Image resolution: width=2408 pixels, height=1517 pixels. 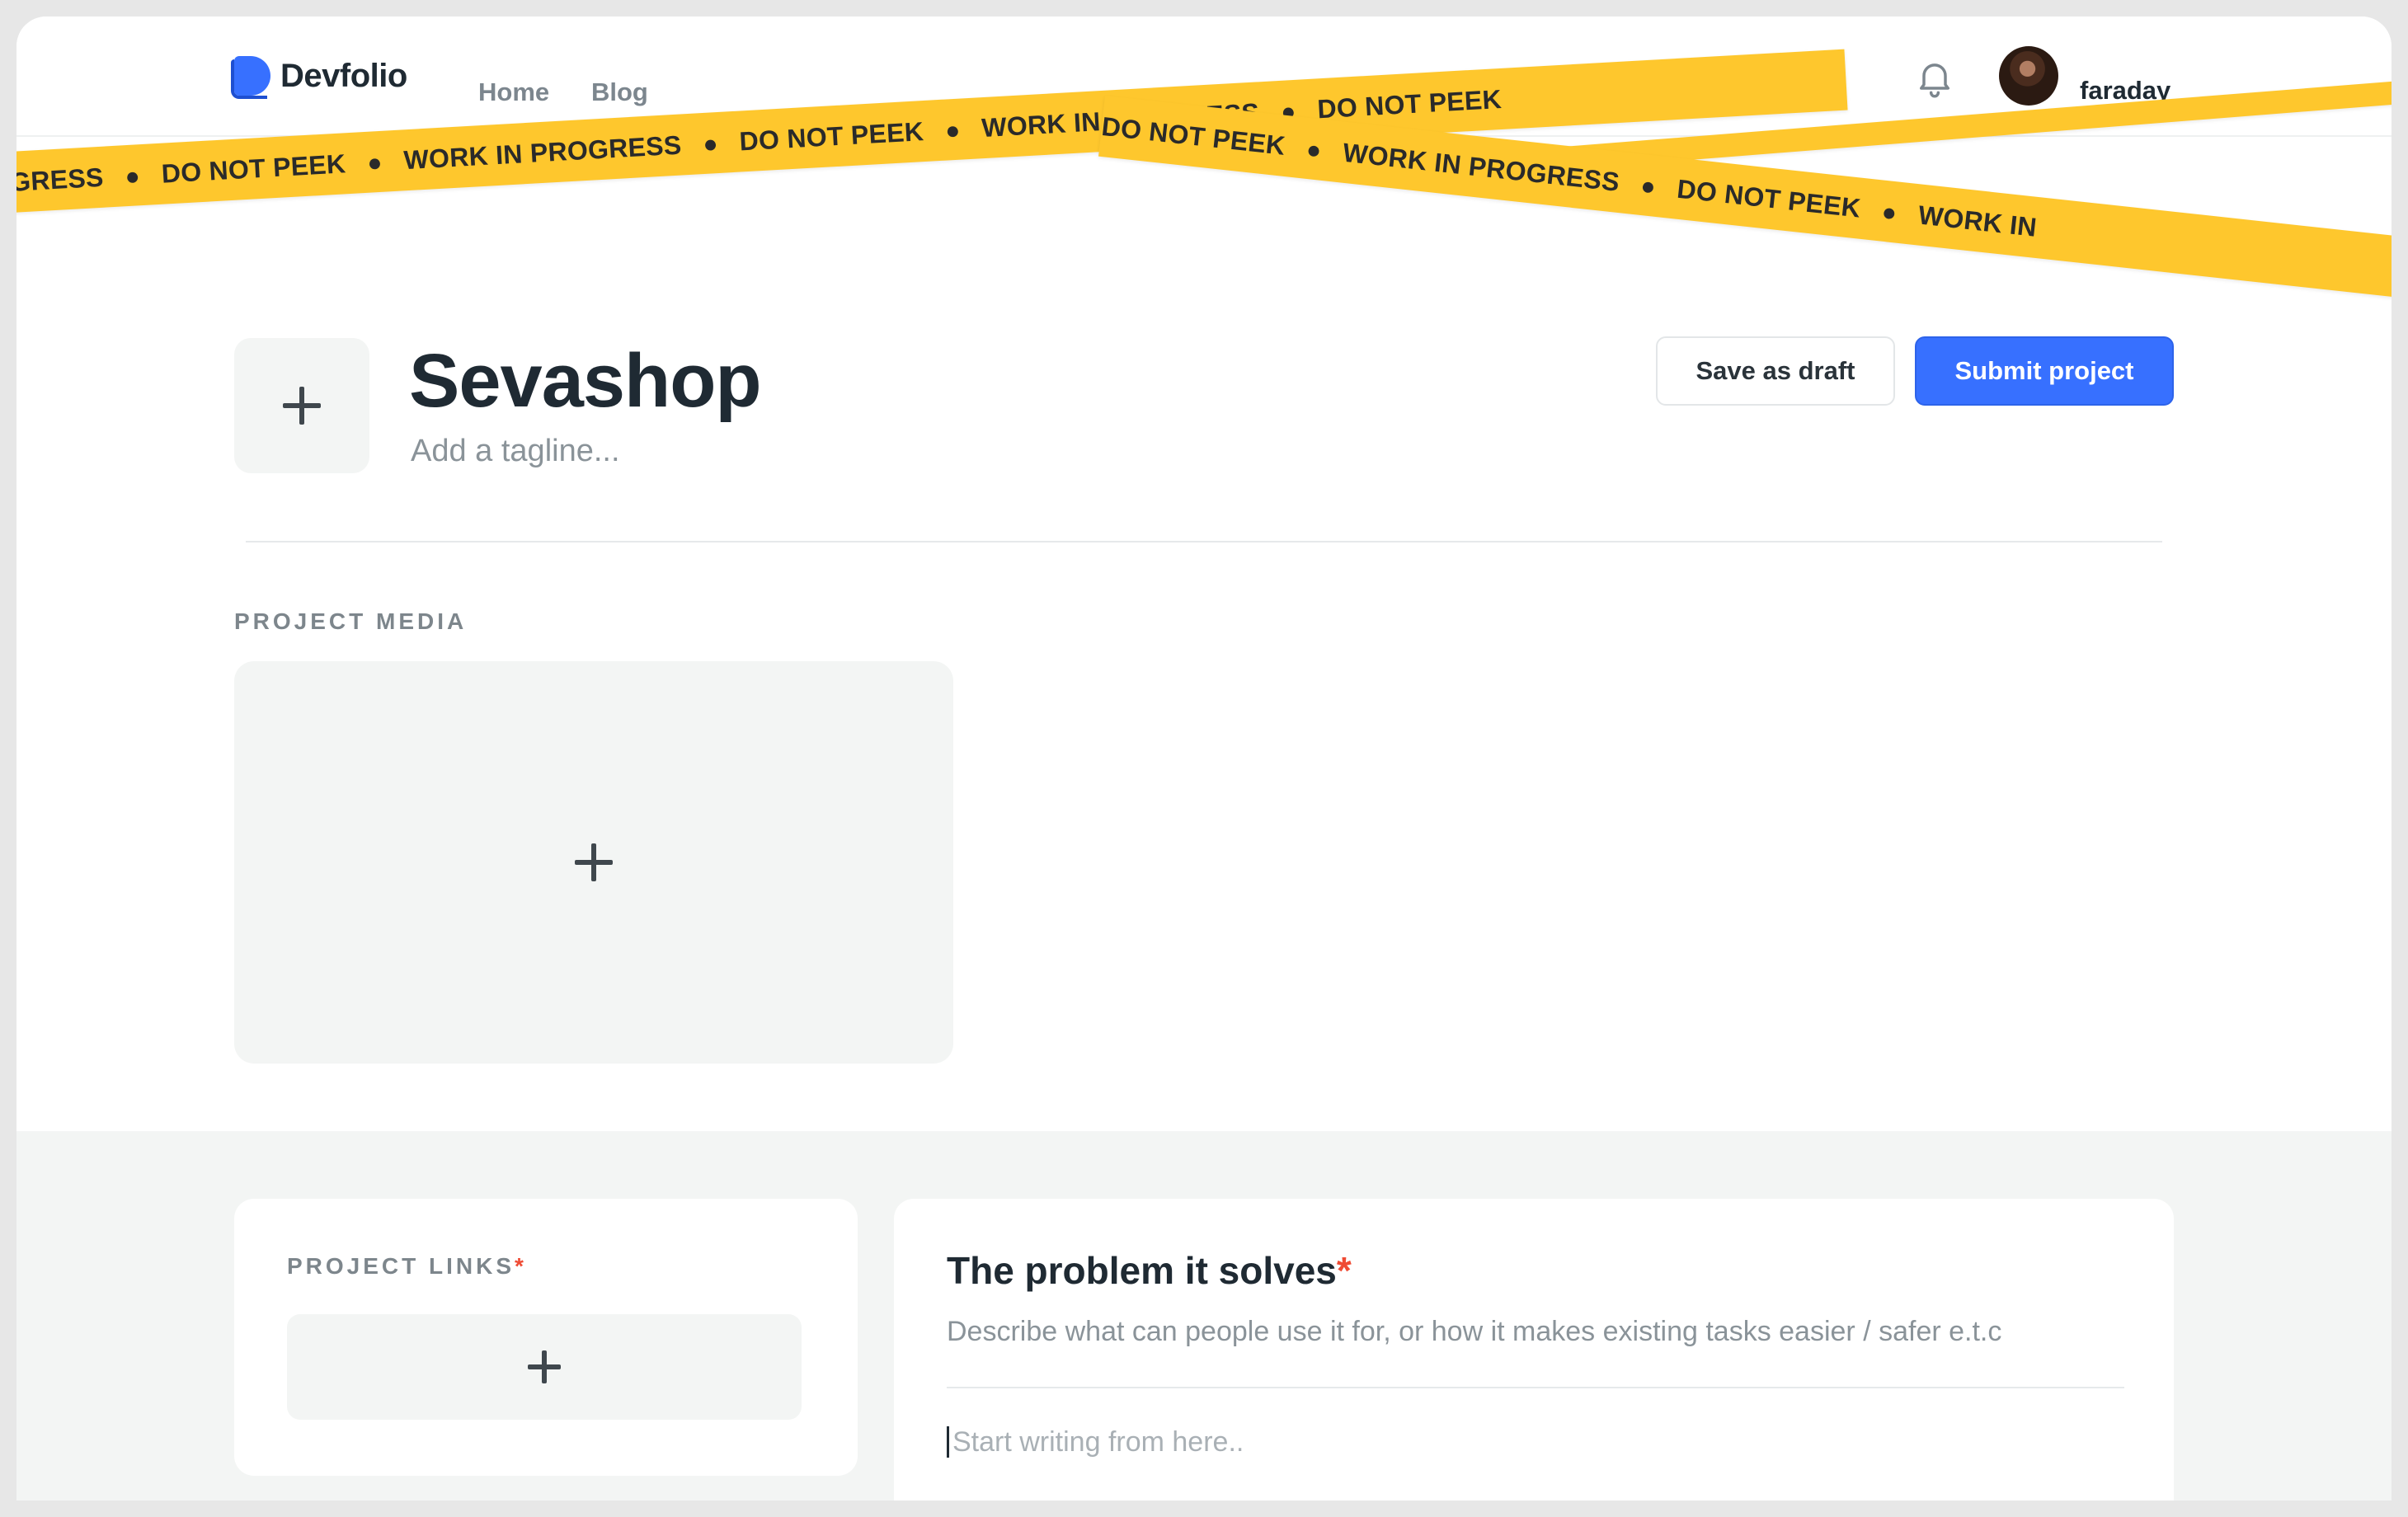 I want to click on add-link-button, so click(x=545, y=1367).